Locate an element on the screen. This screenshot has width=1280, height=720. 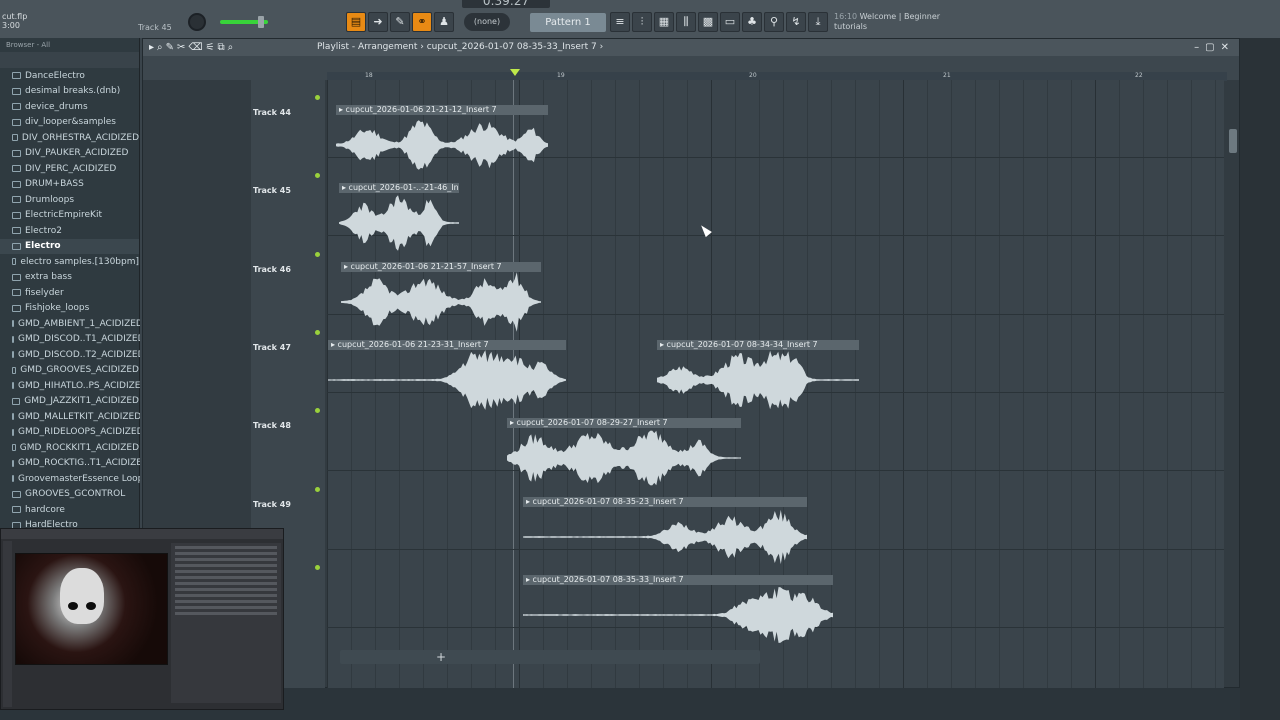
mixer-icon: ⫶ is located at coordinates (642, 22).